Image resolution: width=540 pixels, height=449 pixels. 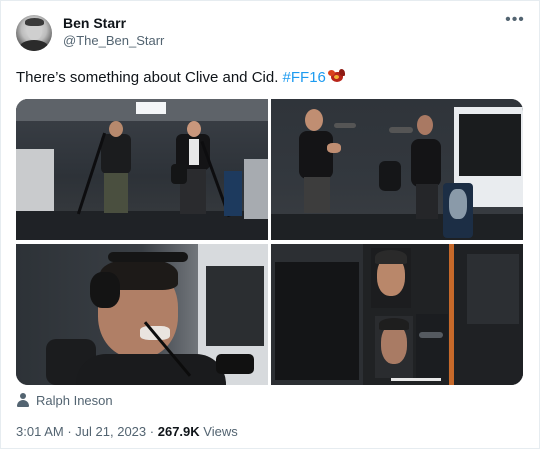 I want to click on hashtag-link: #FF16, so click(x=304, y=77).